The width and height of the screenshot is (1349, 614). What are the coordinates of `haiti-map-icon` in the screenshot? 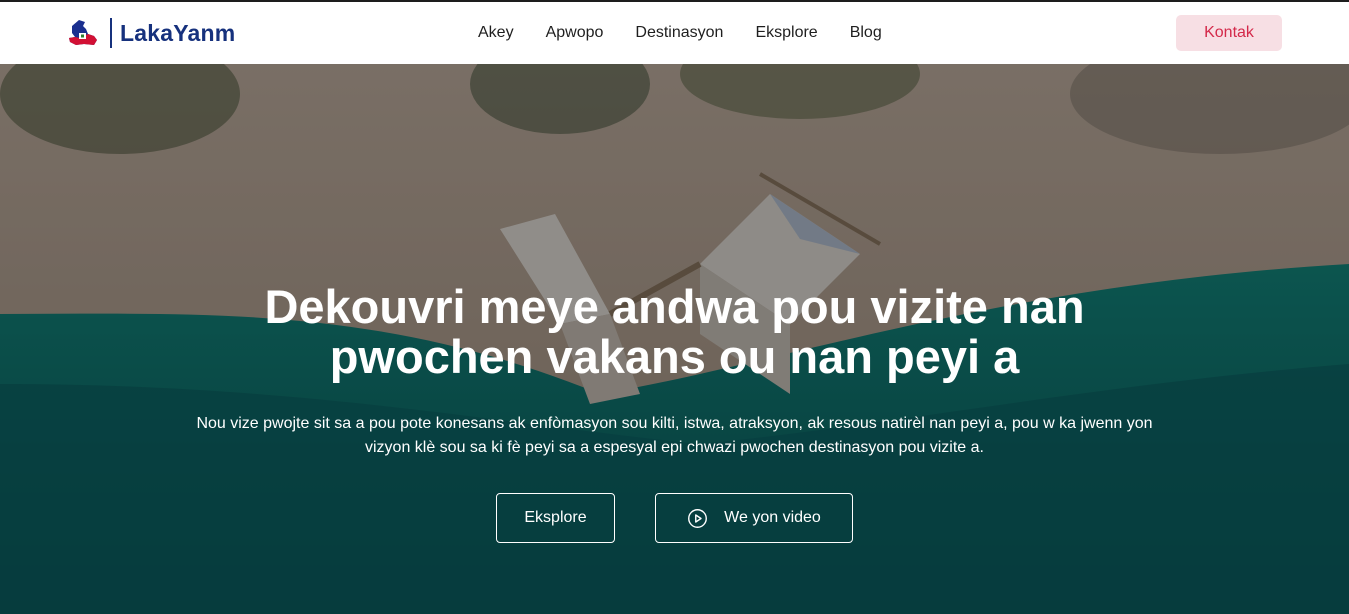 It's located at (83, 32).